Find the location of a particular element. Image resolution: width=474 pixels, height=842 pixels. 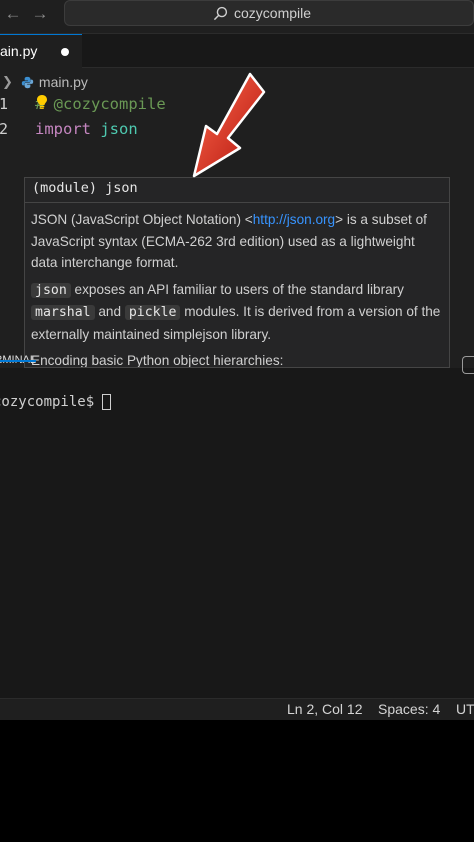

hover-text: JSON (JavaScript Object Notation) < is located at coordinates (142, 219).